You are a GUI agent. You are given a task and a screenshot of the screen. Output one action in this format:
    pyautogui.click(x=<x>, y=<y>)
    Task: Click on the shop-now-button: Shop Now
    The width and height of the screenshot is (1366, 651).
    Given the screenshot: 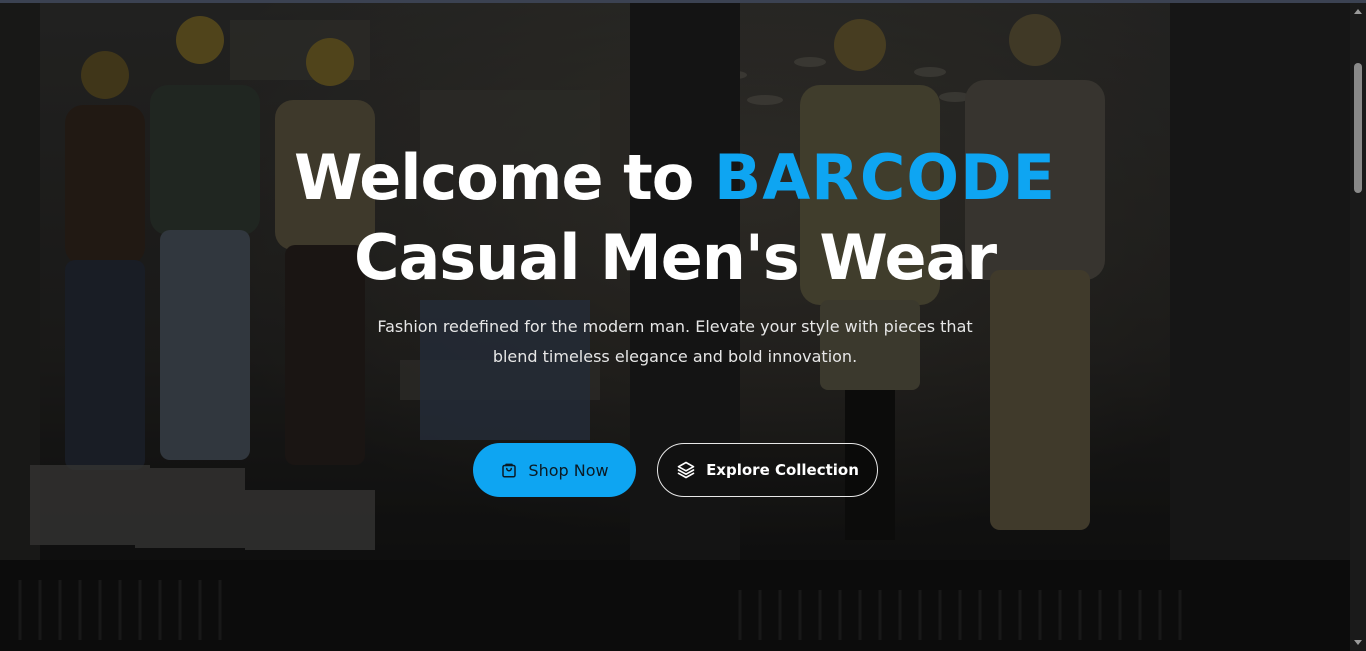 What is the action you would take?
    pyautogui.click(x=554, y=470)
    